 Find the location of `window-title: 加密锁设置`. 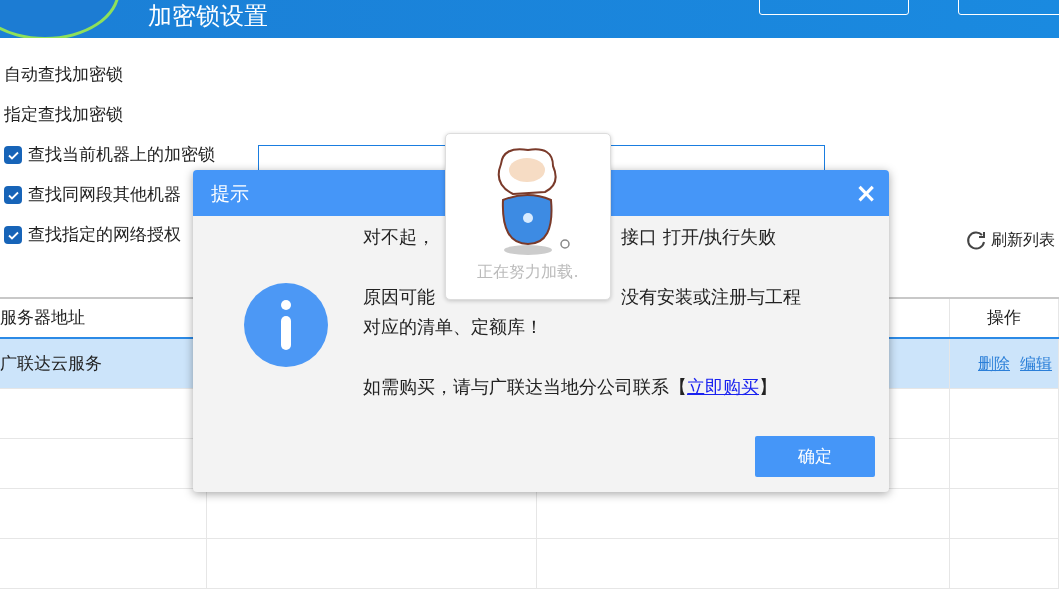

window-title: 加密锁设置 is located at coordinates (208, 16).